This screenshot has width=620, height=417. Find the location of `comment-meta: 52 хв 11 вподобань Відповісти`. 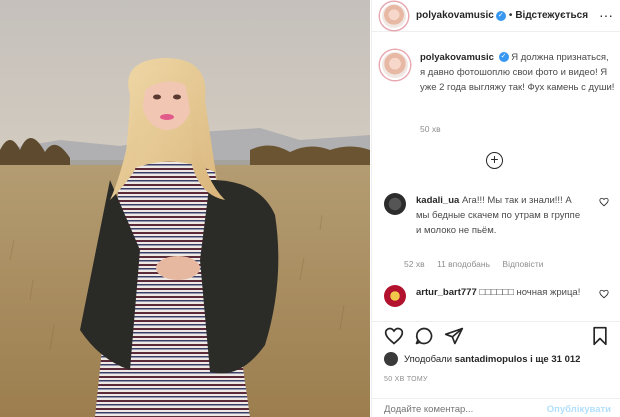

comment-meta: 52 хв 11 вподобань Відповісти is located at coordinates (479, 264).